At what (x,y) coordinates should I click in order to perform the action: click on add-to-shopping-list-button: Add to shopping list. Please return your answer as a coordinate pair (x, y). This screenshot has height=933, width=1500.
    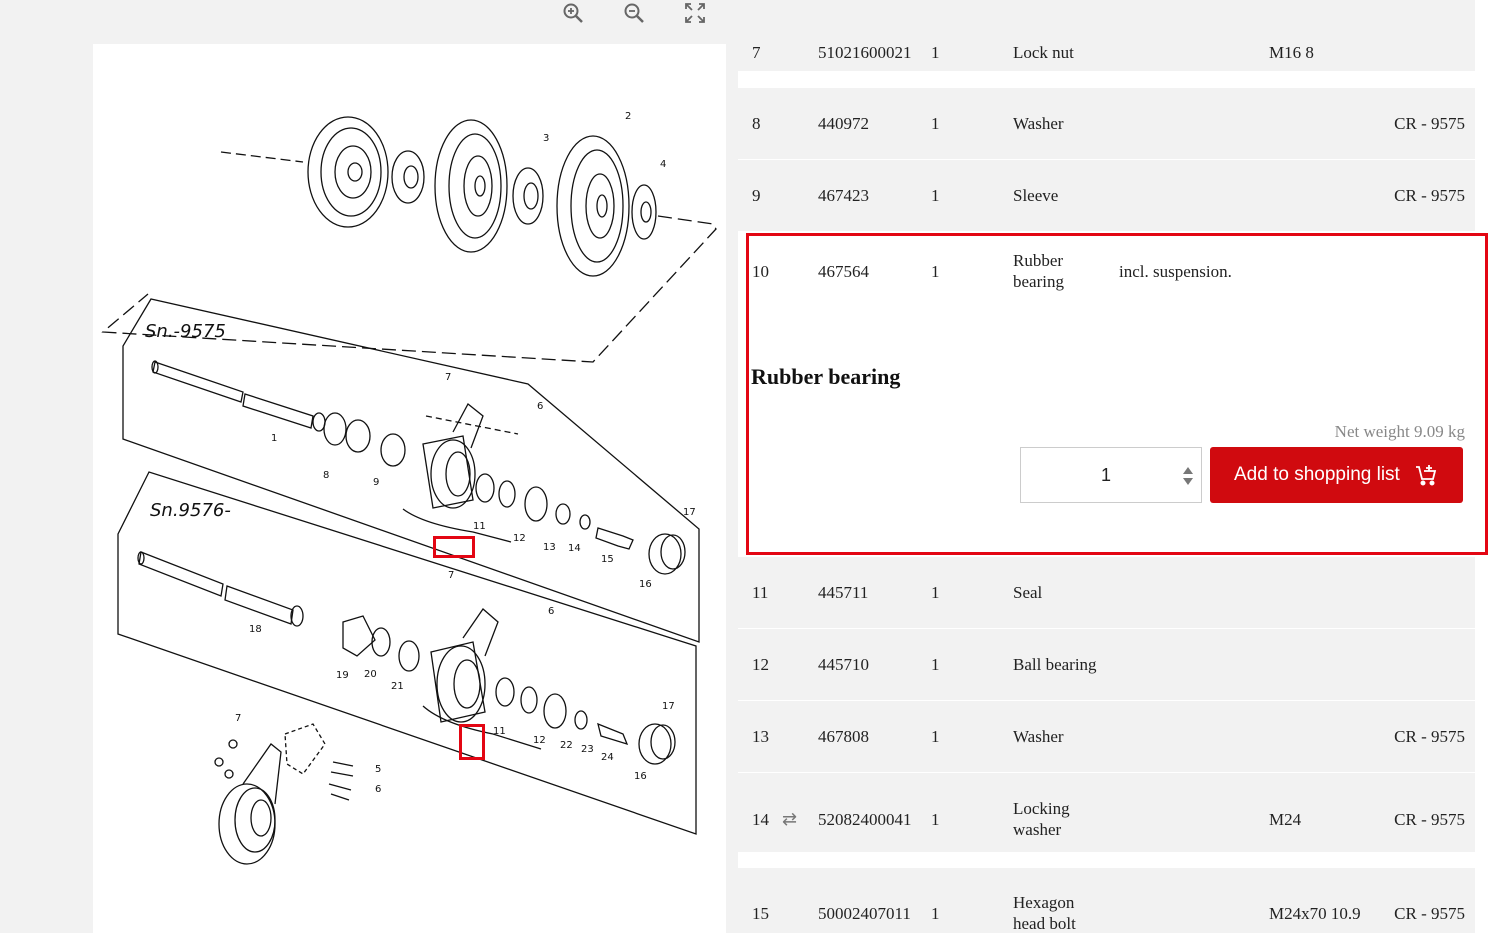
    Looking at the image, I should click on (1336, 475).